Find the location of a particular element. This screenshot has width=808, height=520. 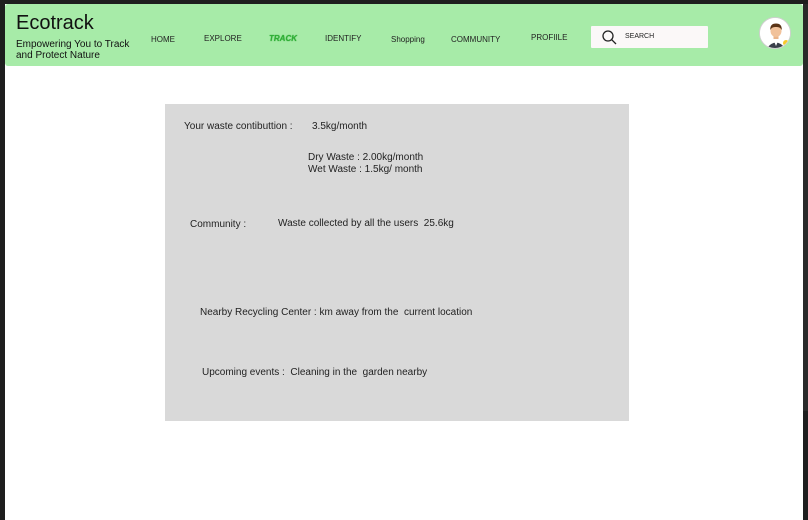

nav-track: TRACK is located at coordinates (283, 38).